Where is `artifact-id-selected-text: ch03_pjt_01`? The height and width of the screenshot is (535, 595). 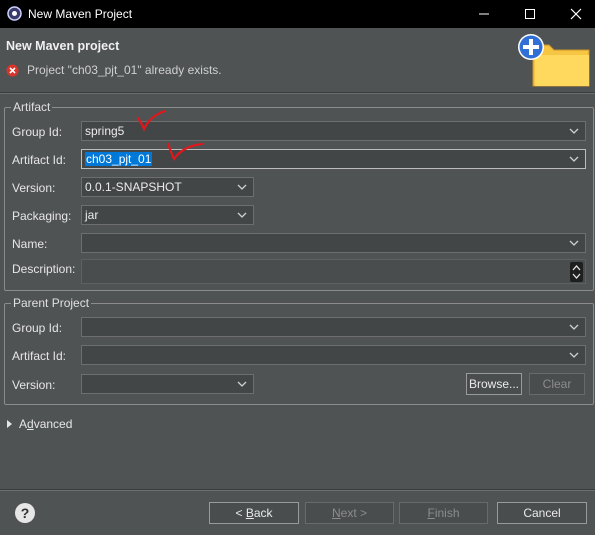 artifact-id-selected-text: ch03_pjt_01 is located at coordinates (119, 159).